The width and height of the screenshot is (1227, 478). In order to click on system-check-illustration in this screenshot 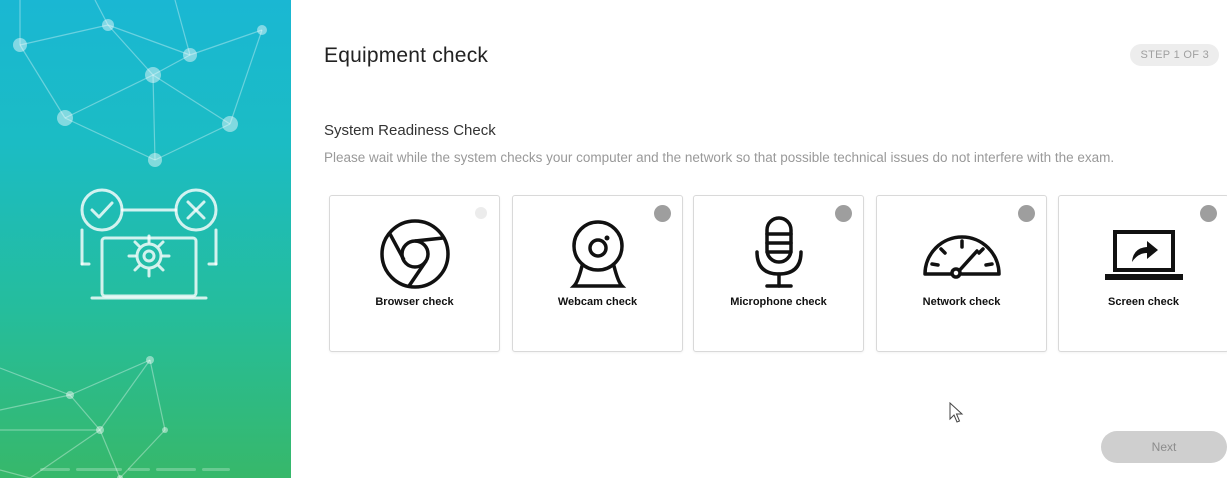, I will do `click(149, 244)`.